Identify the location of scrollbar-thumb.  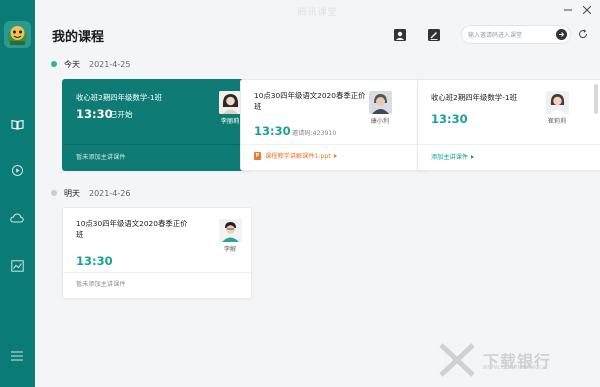
(596, 99).